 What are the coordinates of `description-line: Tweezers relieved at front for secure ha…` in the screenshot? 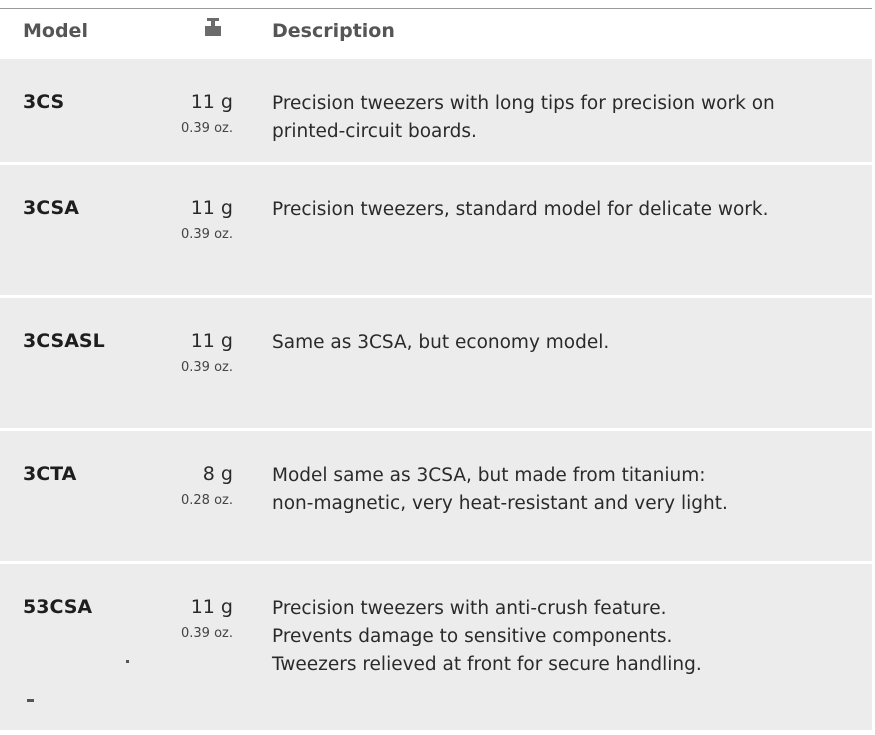 It's located at (487, 664).